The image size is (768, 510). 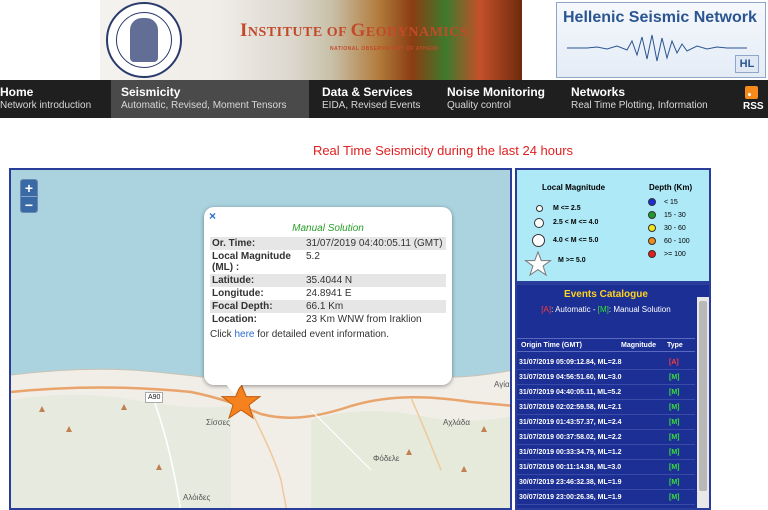 What do you see at coordinates (499, 99) in the screenshot?
I see `nav-noise-monitoring: Noise Monitoring Quality control` at bounding box center [499, 99].